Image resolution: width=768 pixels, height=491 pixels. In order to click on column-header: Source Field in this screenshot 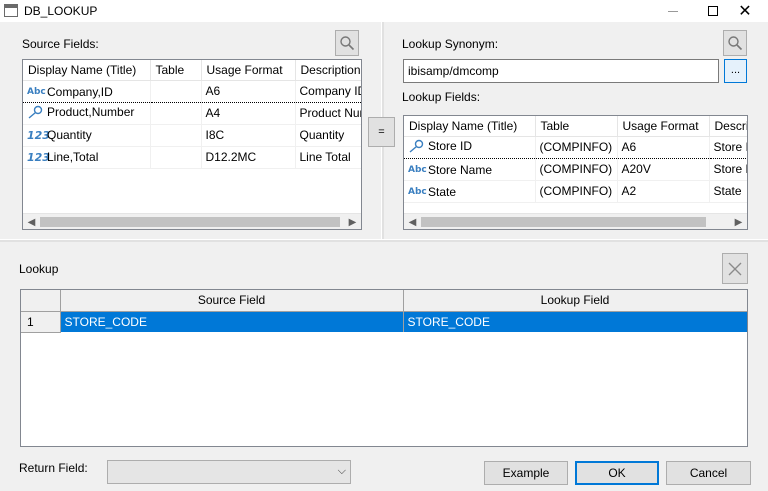, I will do `click(232, 301)`.